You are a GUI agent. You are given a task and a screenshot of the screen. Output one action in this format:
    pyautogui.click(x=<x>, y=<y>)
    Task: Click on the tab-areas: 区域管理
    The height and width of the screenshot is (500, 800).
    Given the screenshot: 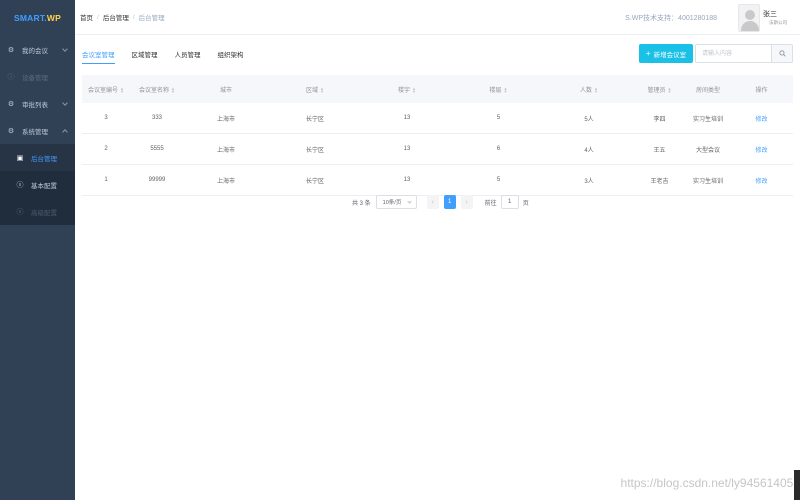 What is the action you would take?
    pyautogui.click(x=145, y=56)
    